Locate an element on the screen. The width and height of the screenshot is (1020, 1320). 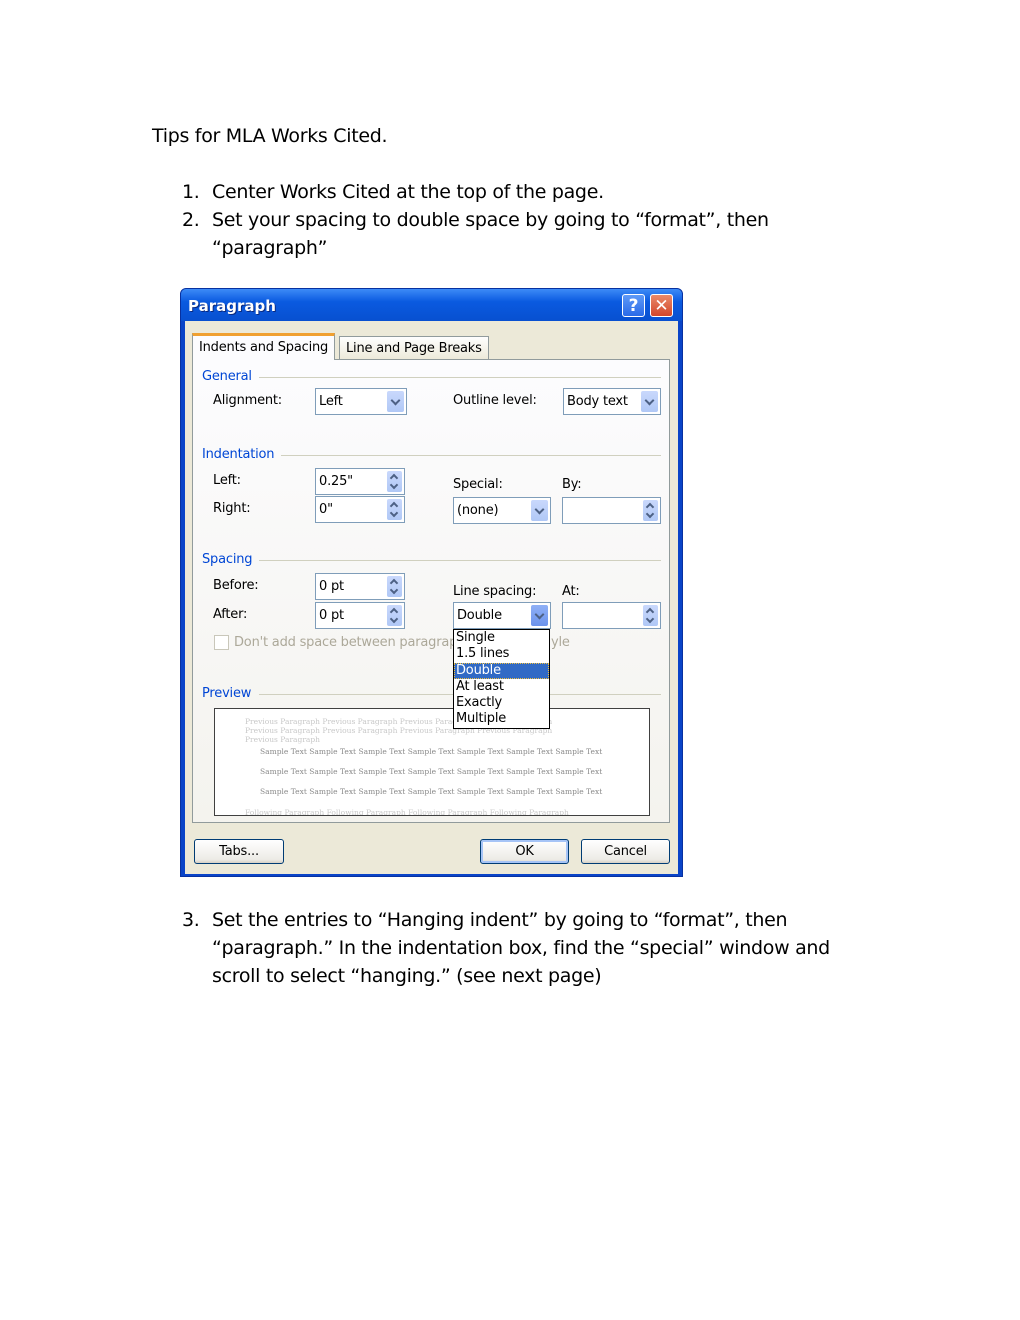
dialog-title: Paragraph is located at coordinates (232, 306).